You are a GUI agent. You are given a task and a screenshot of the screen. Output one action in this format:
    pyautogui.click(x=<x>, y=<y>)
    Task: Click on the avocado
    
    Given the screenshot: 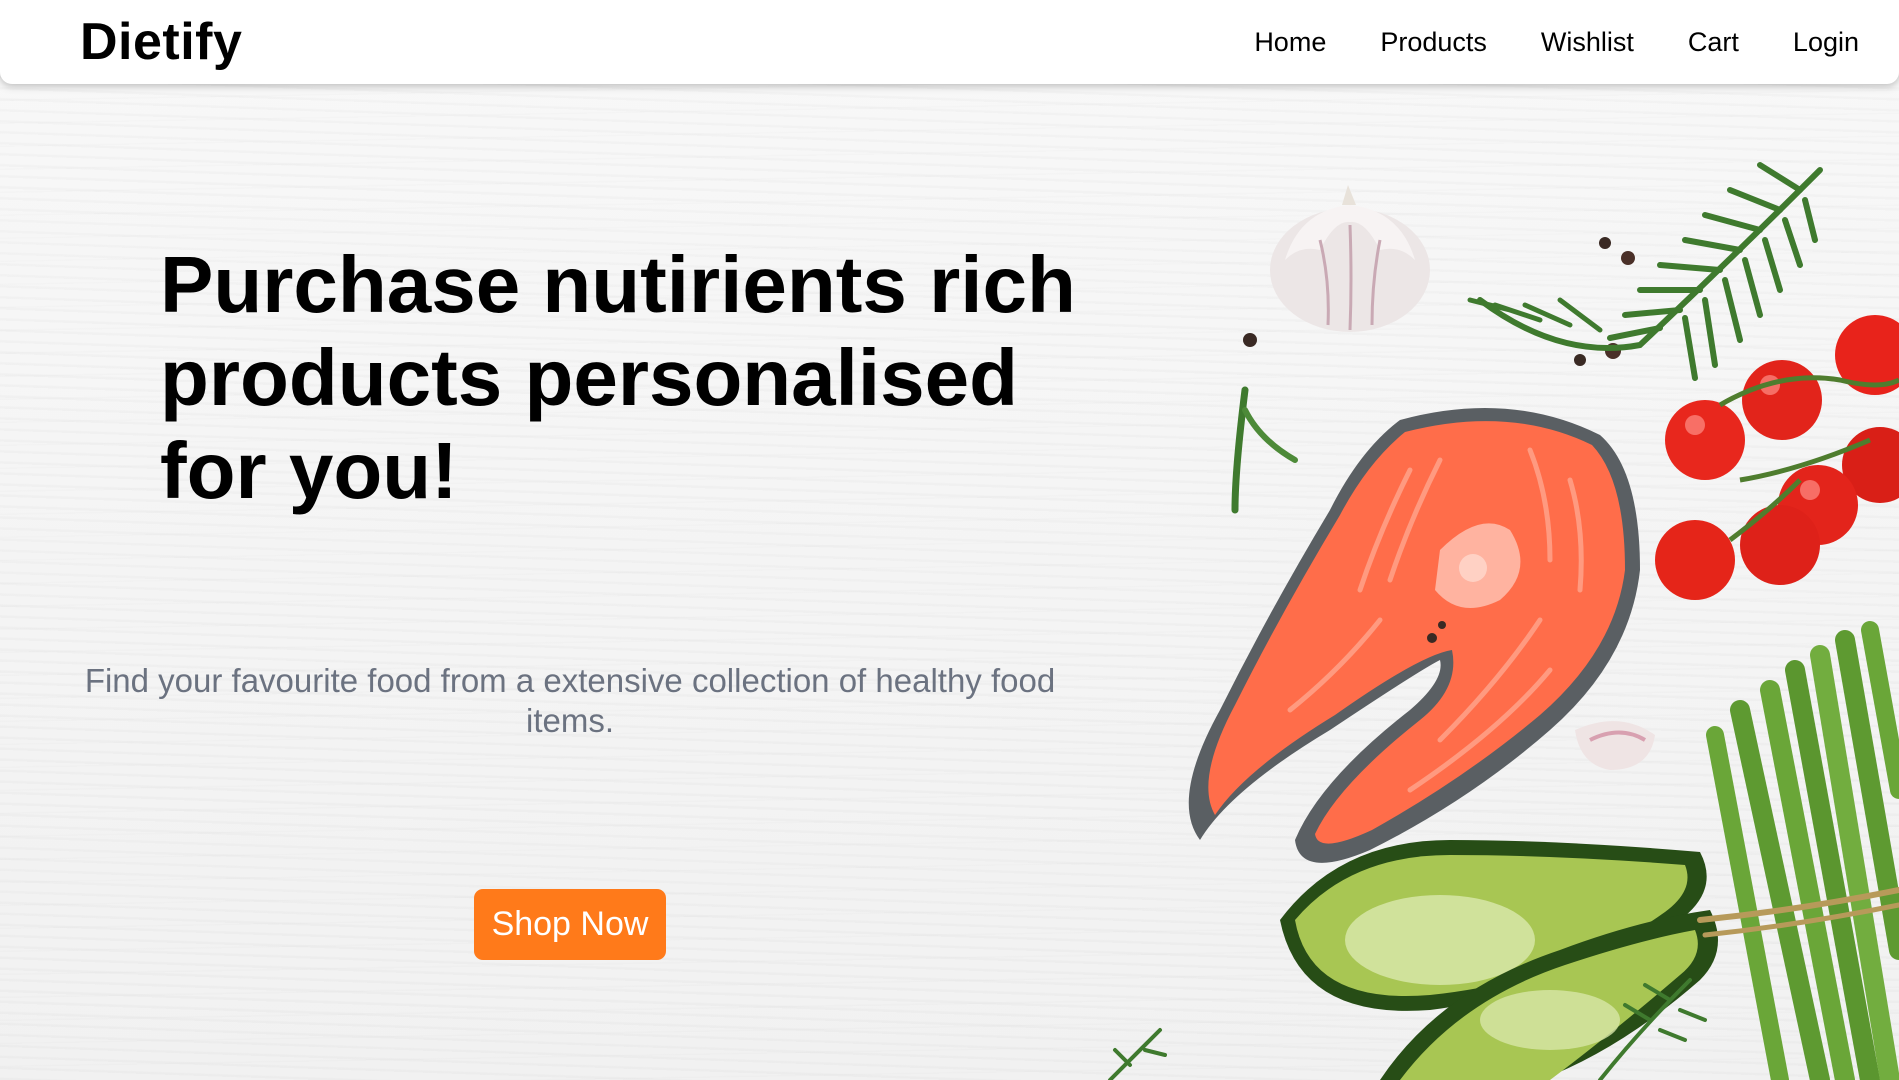 What is the action you would take?
    pyautogui.click(x=1499, y=960)
    